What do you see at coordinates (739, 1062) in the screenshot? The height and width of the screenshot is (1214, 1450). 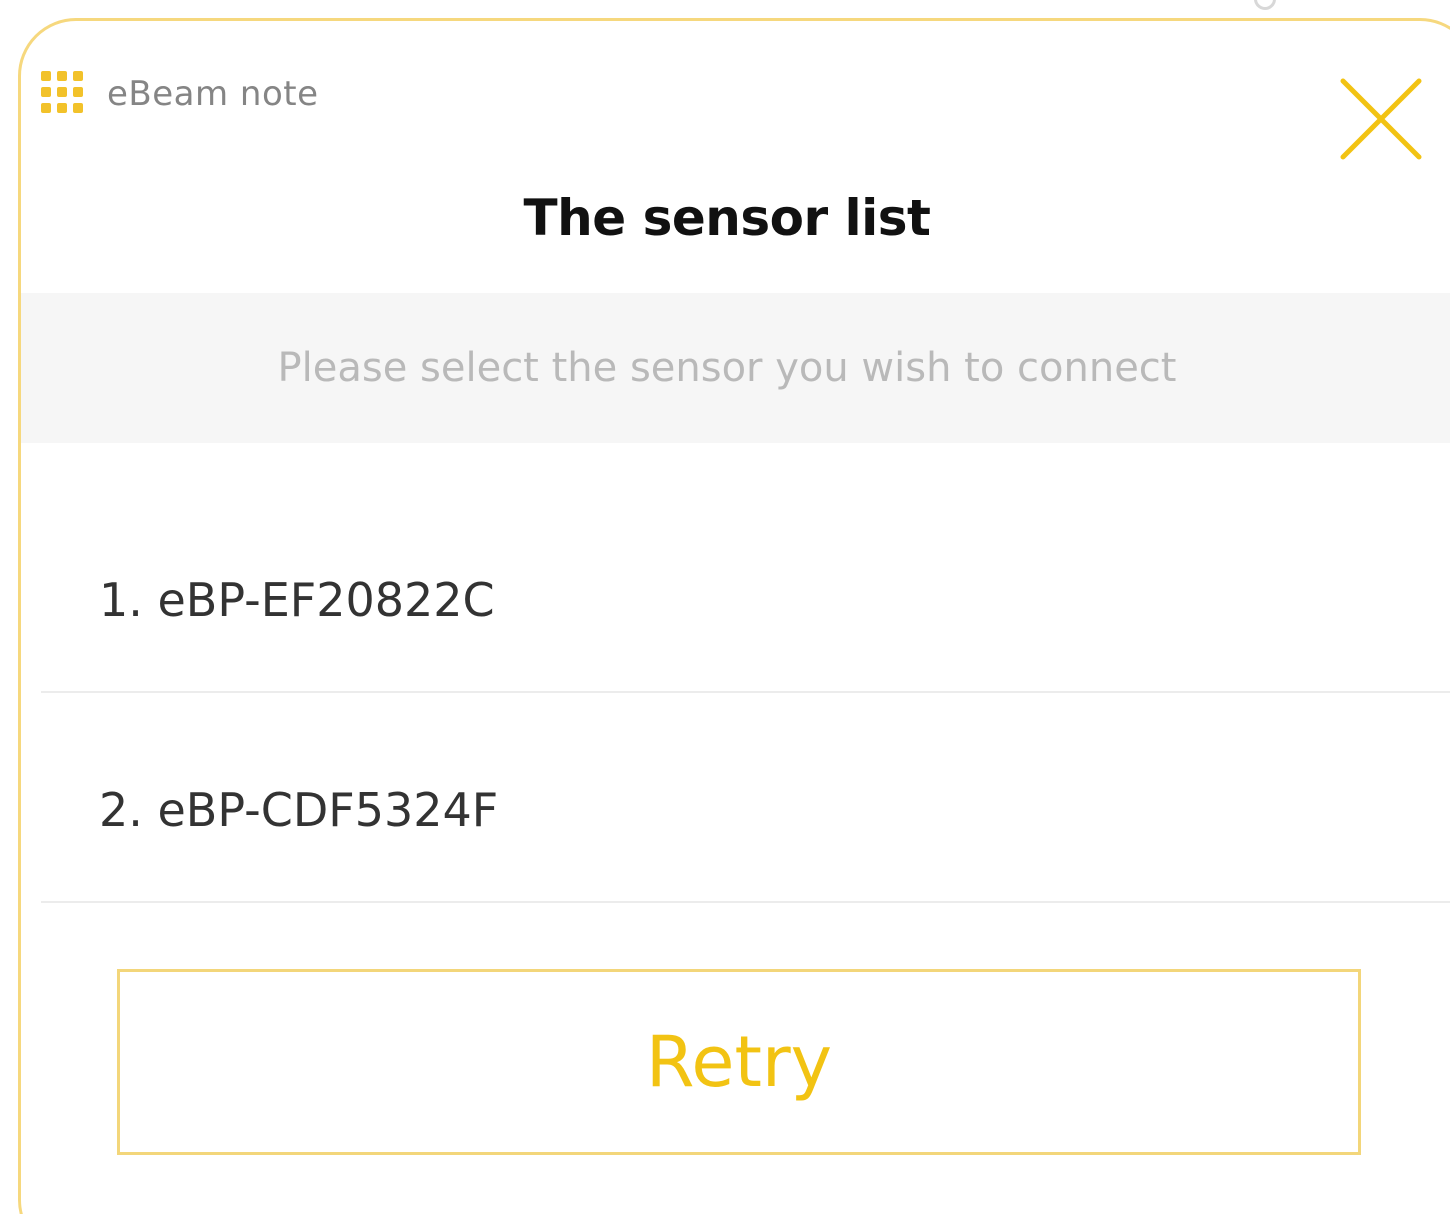 I see `retry-button: Retry` at bounding box center [739, 1062].